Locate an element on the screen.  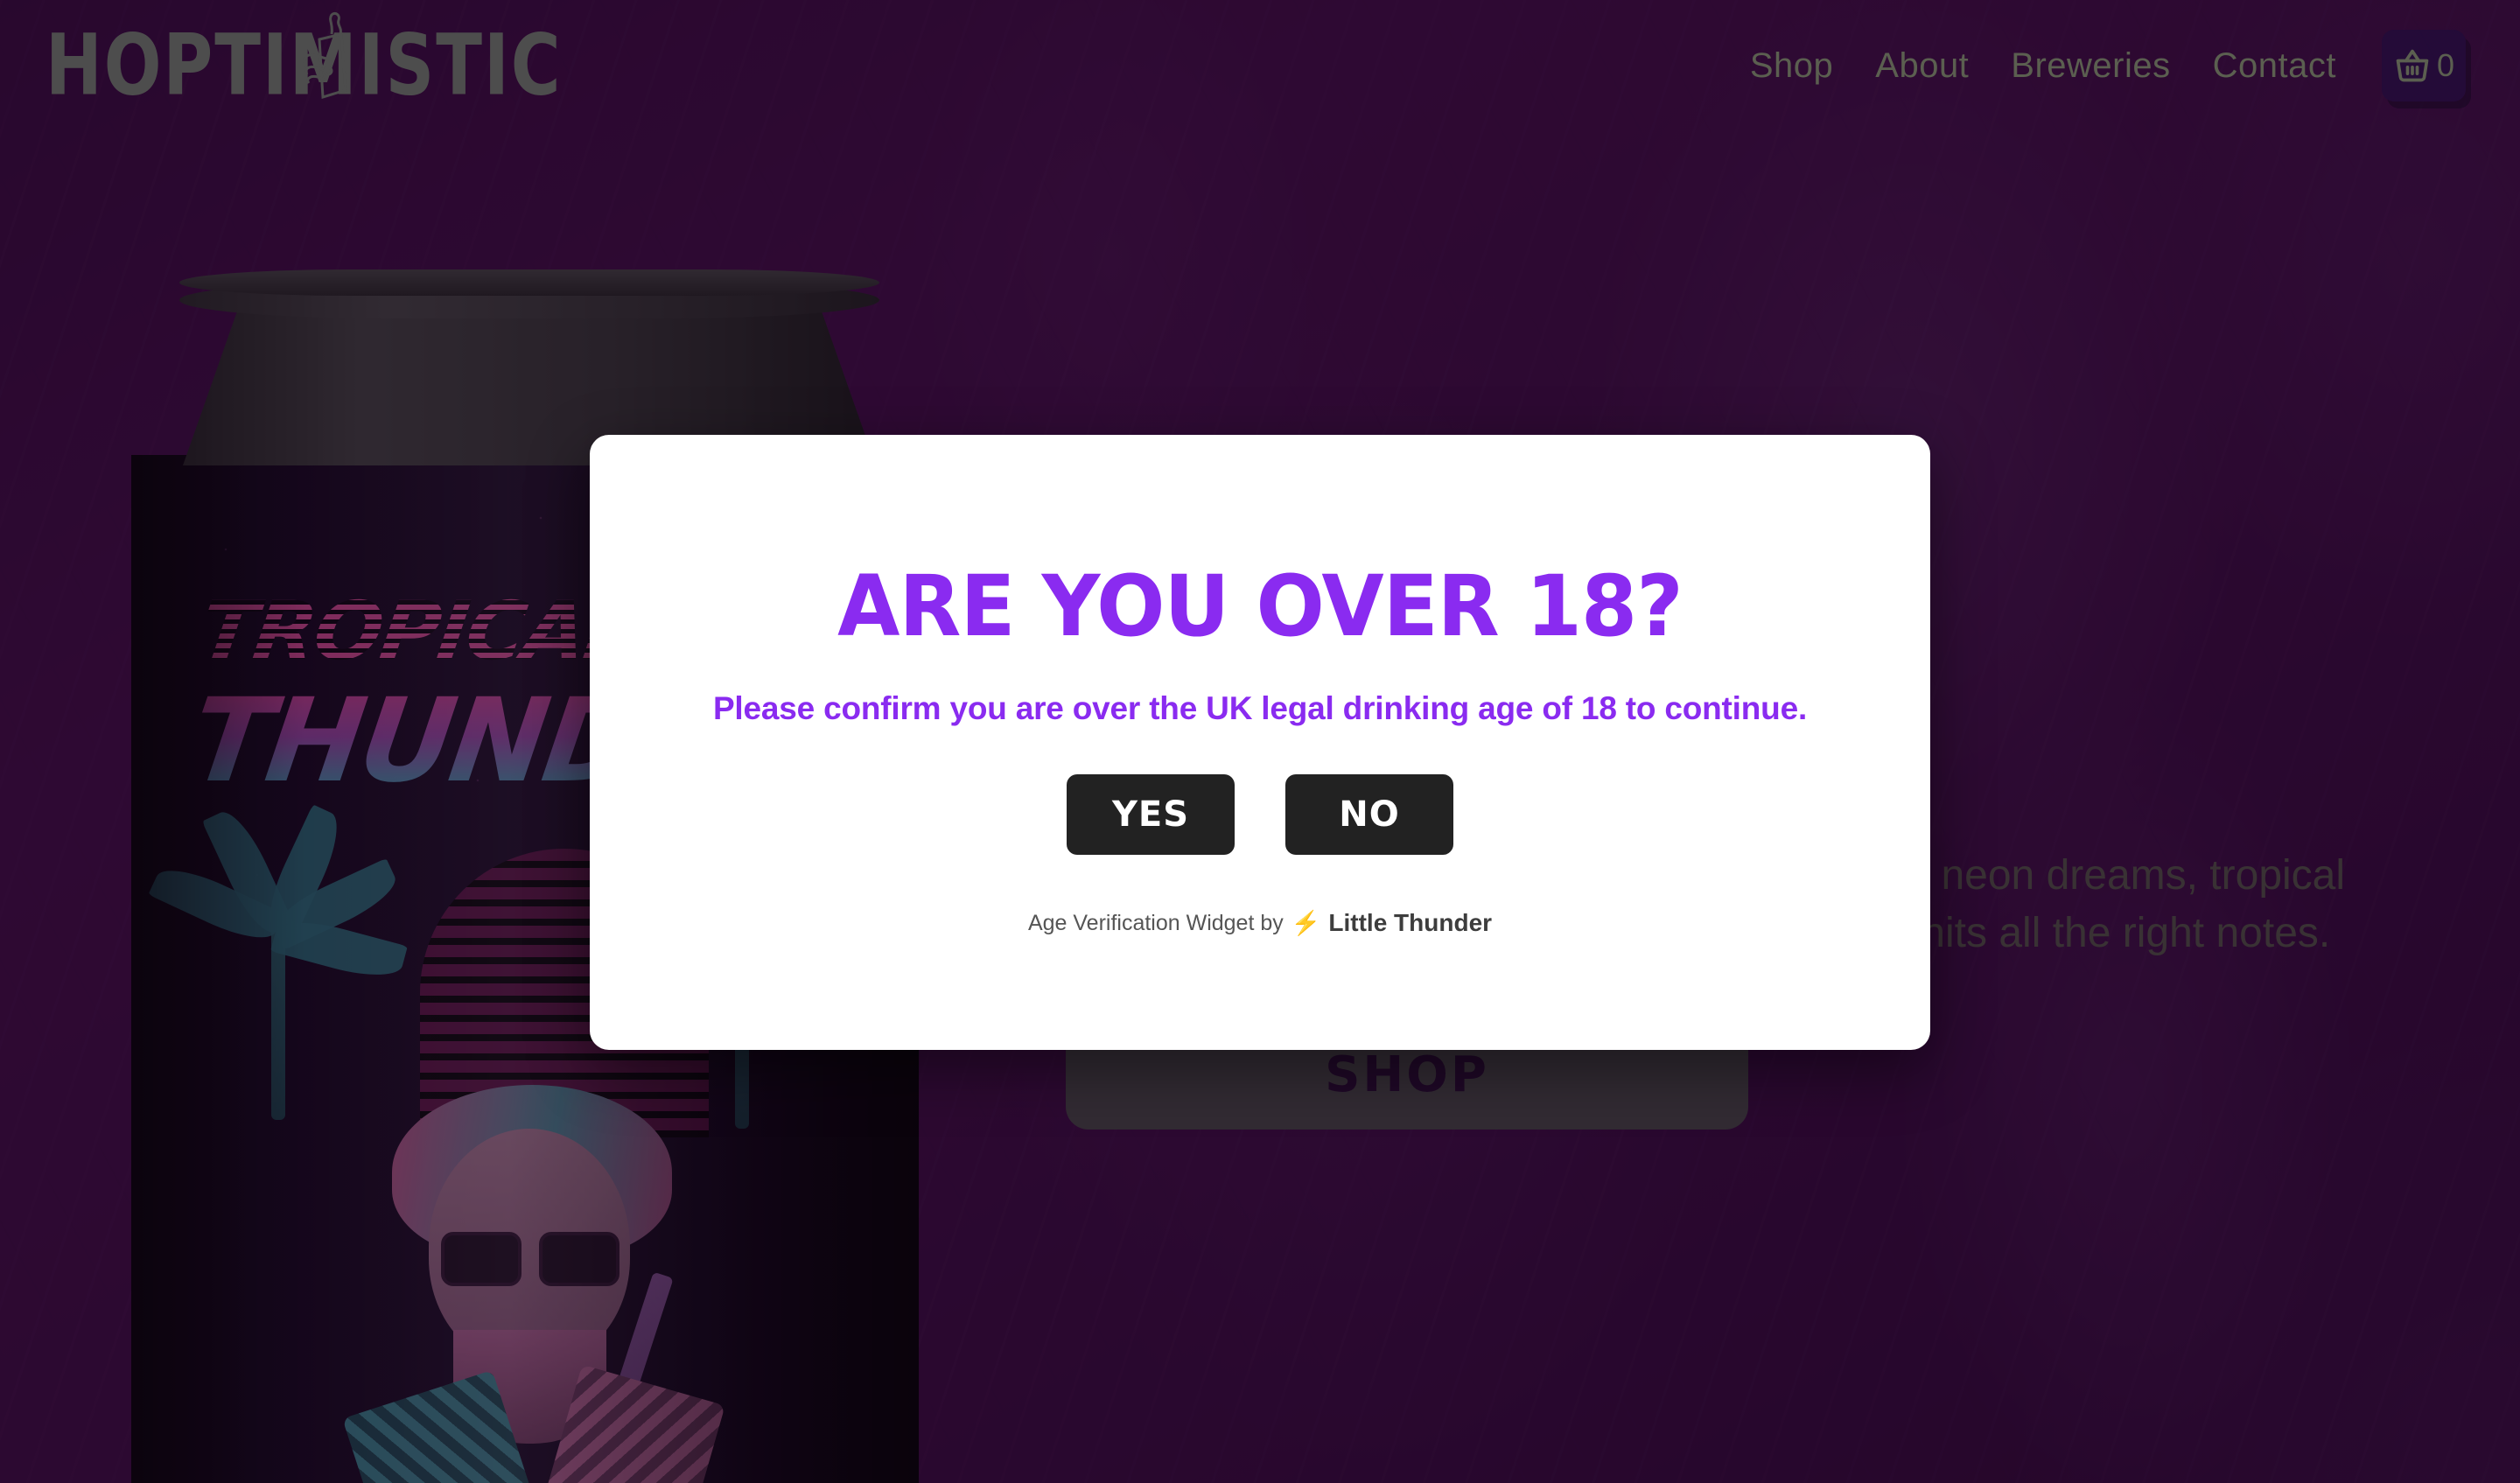
basket-count: 0 is located at coordinates (2445, 65).